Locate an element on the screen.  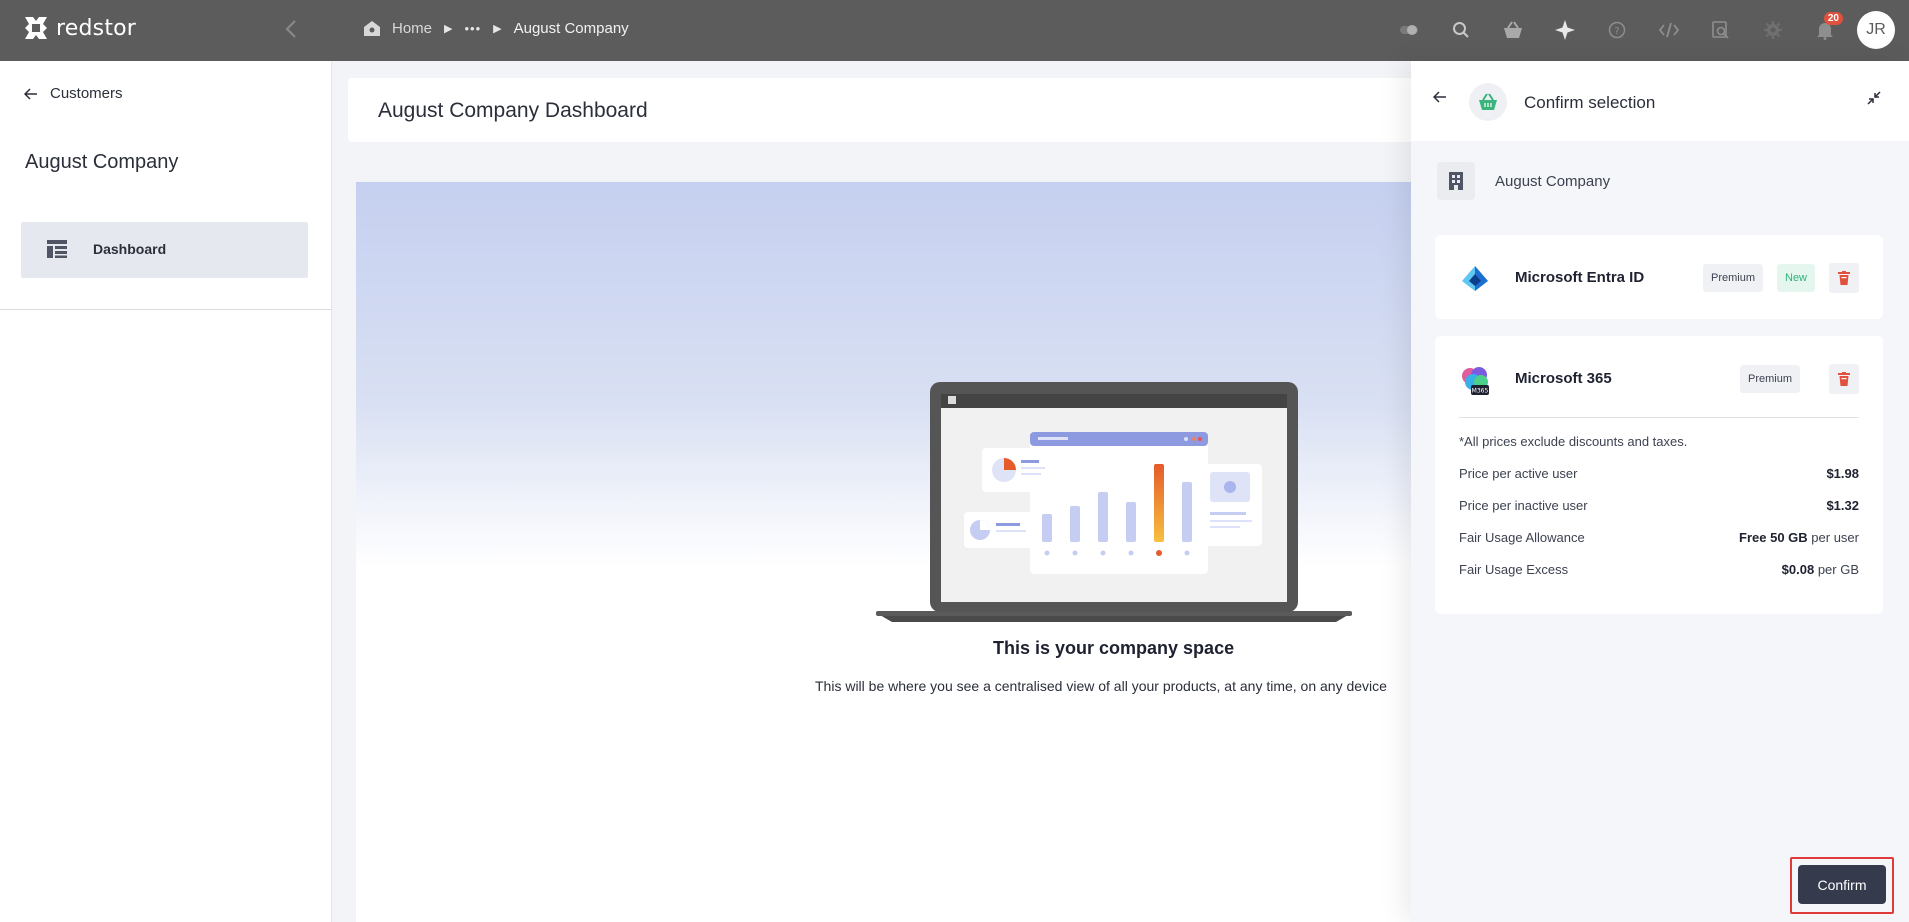
toggle-icon is located at coordinates (1409, 30).